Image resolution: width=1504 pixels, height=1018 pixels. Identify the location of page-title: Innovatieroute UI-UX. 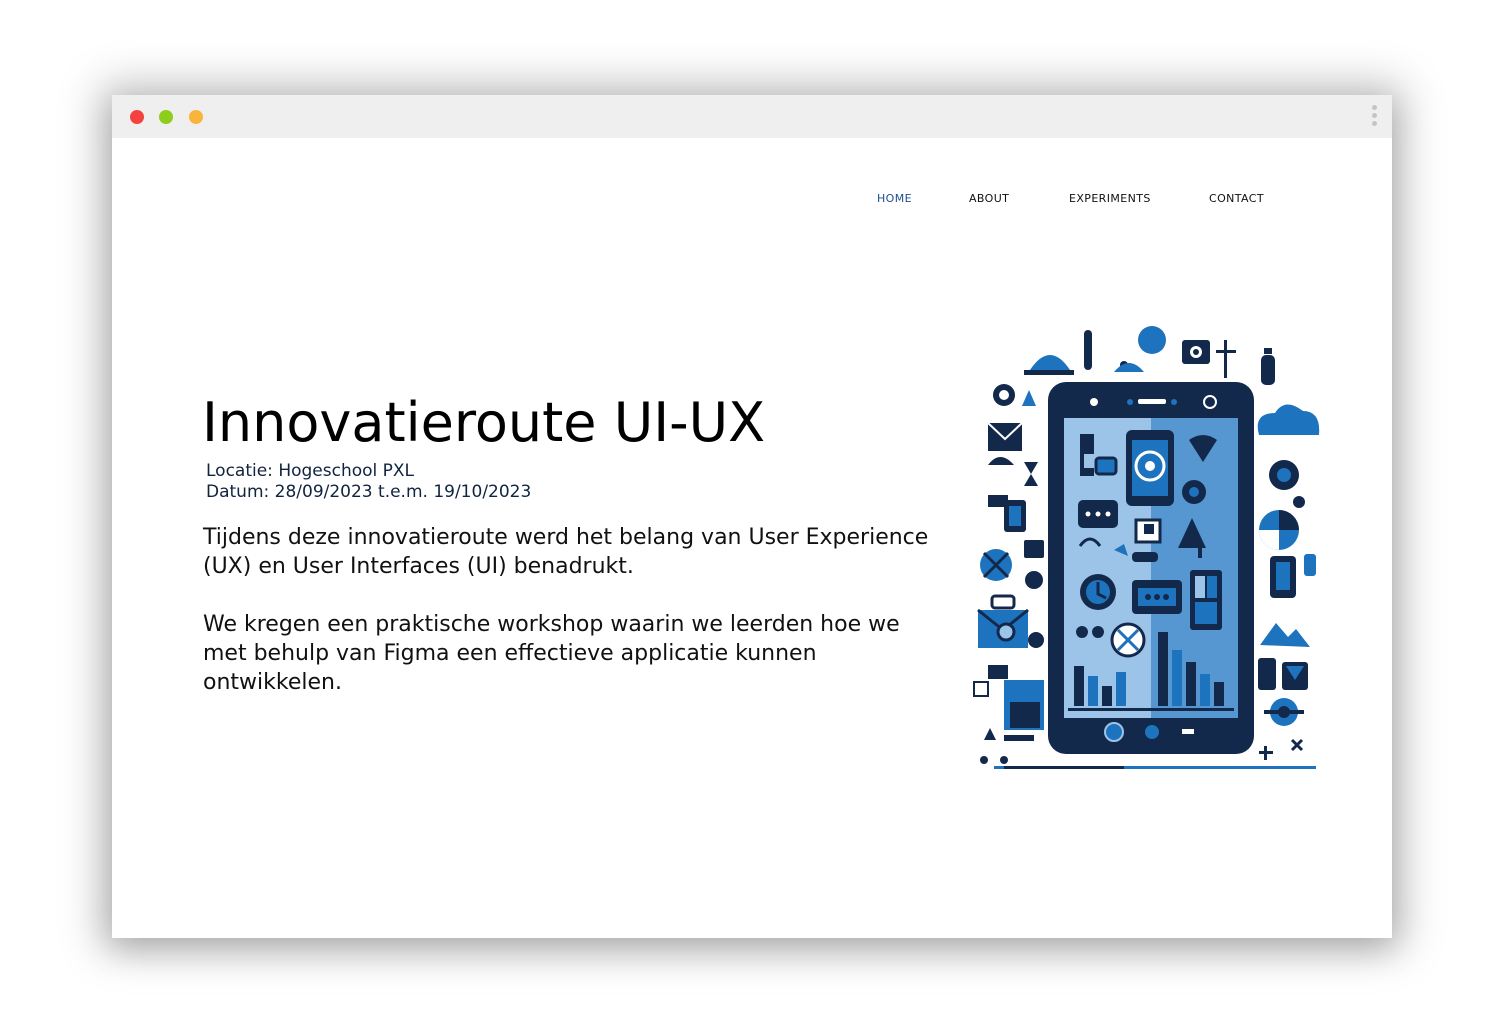
(484, 422).